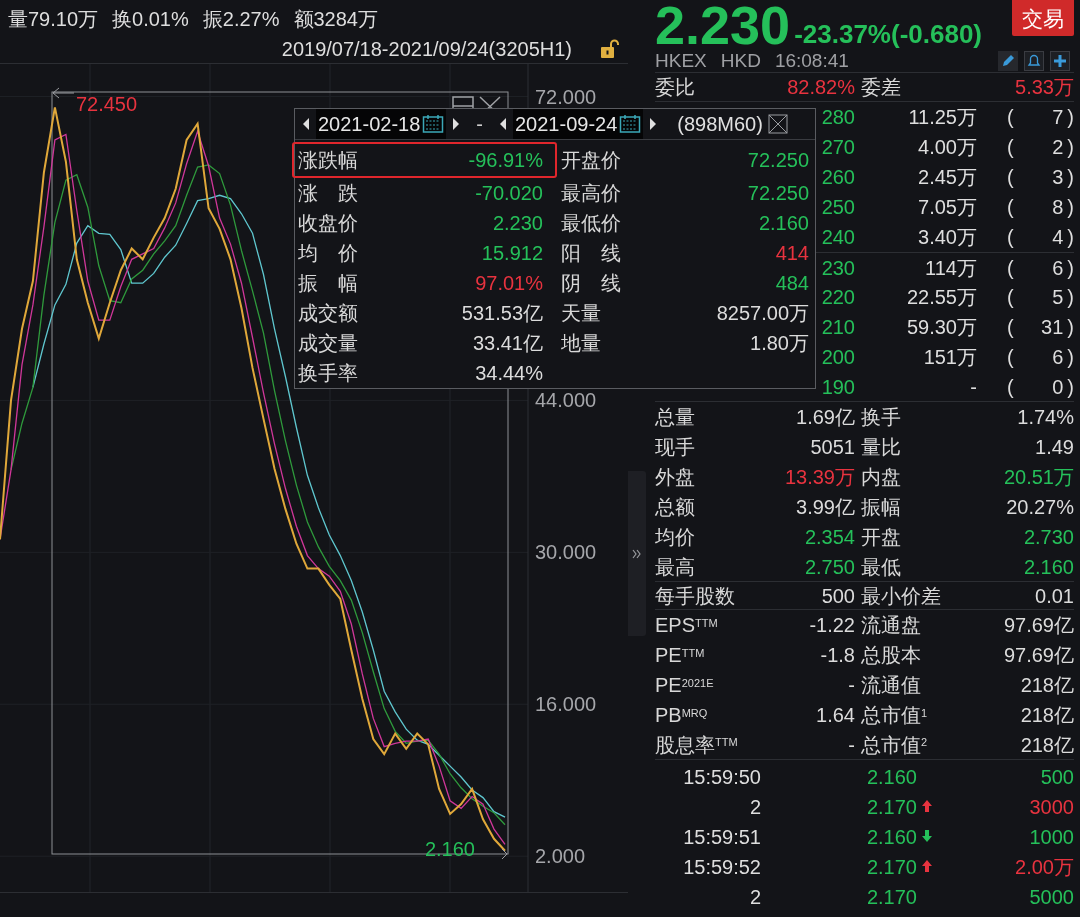 Image resolution: width=1080 pixels, height=917 pixels. Describe the element at coordinates (578, 124) in the screenshot. I see `date-field: 2021-09-24` at that location.